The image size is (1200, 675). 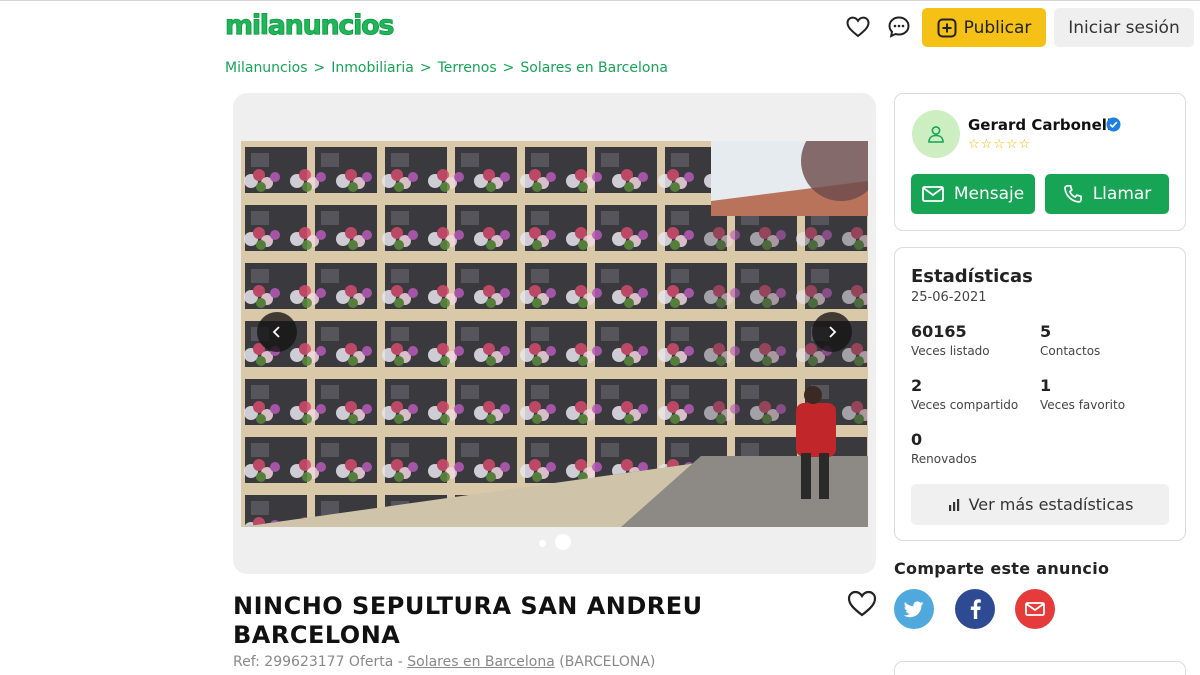 What do you see at coordinates (309, 26) in the screenshot?
I see `milanuncios-logo: milanuncios` at bounding box center [309, 26].